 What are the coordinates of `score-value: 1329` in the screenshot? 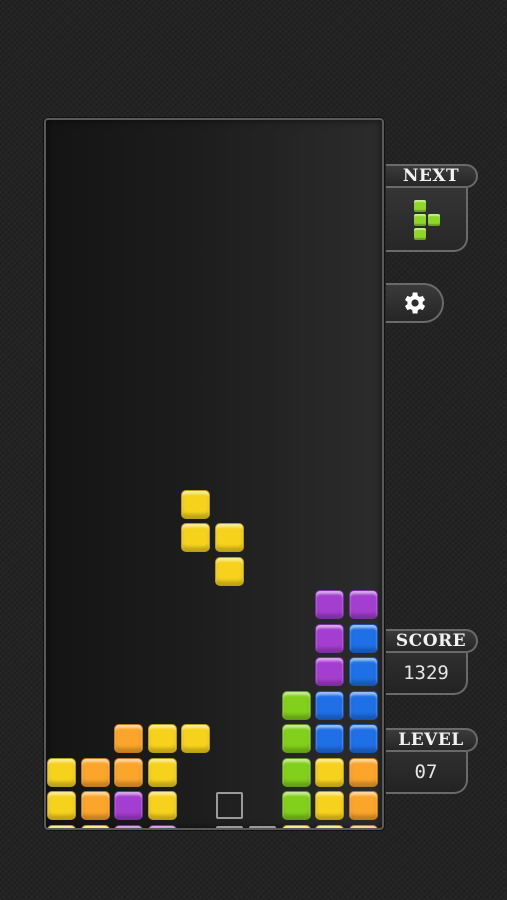 It's located at (427, 674).